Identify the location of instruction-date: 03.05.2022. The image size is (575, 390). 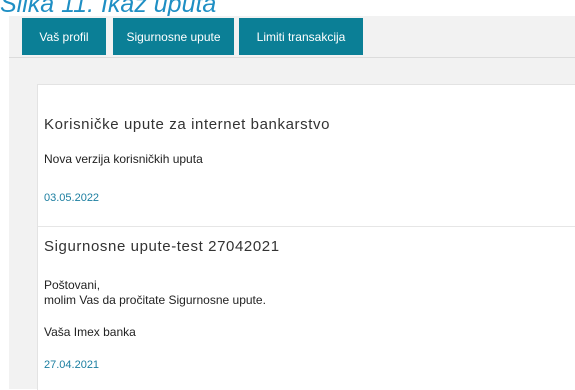
(71, 198).